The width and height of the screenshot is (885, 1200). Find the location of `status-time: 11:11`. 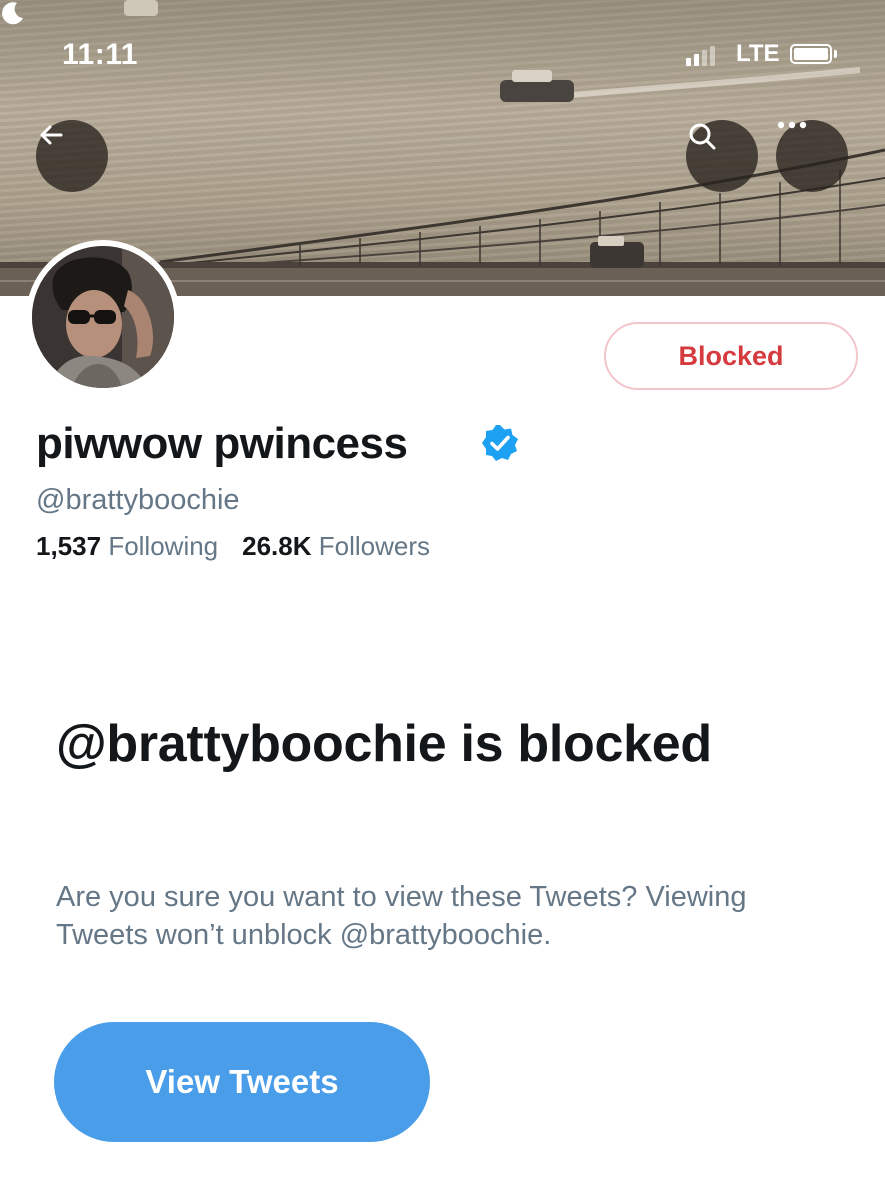

status-time: 11:11 is located at coordinates (100, 54).